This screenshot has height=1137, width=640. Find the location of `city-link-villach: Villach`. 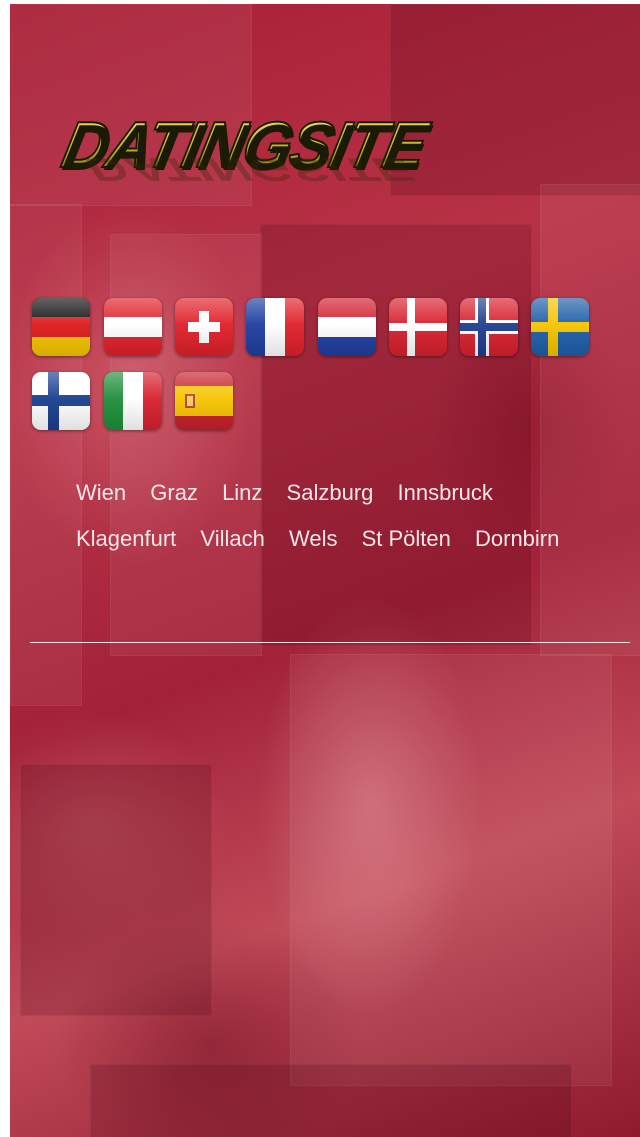

city-link-villach: Villach is located at coordinates (232, 539).